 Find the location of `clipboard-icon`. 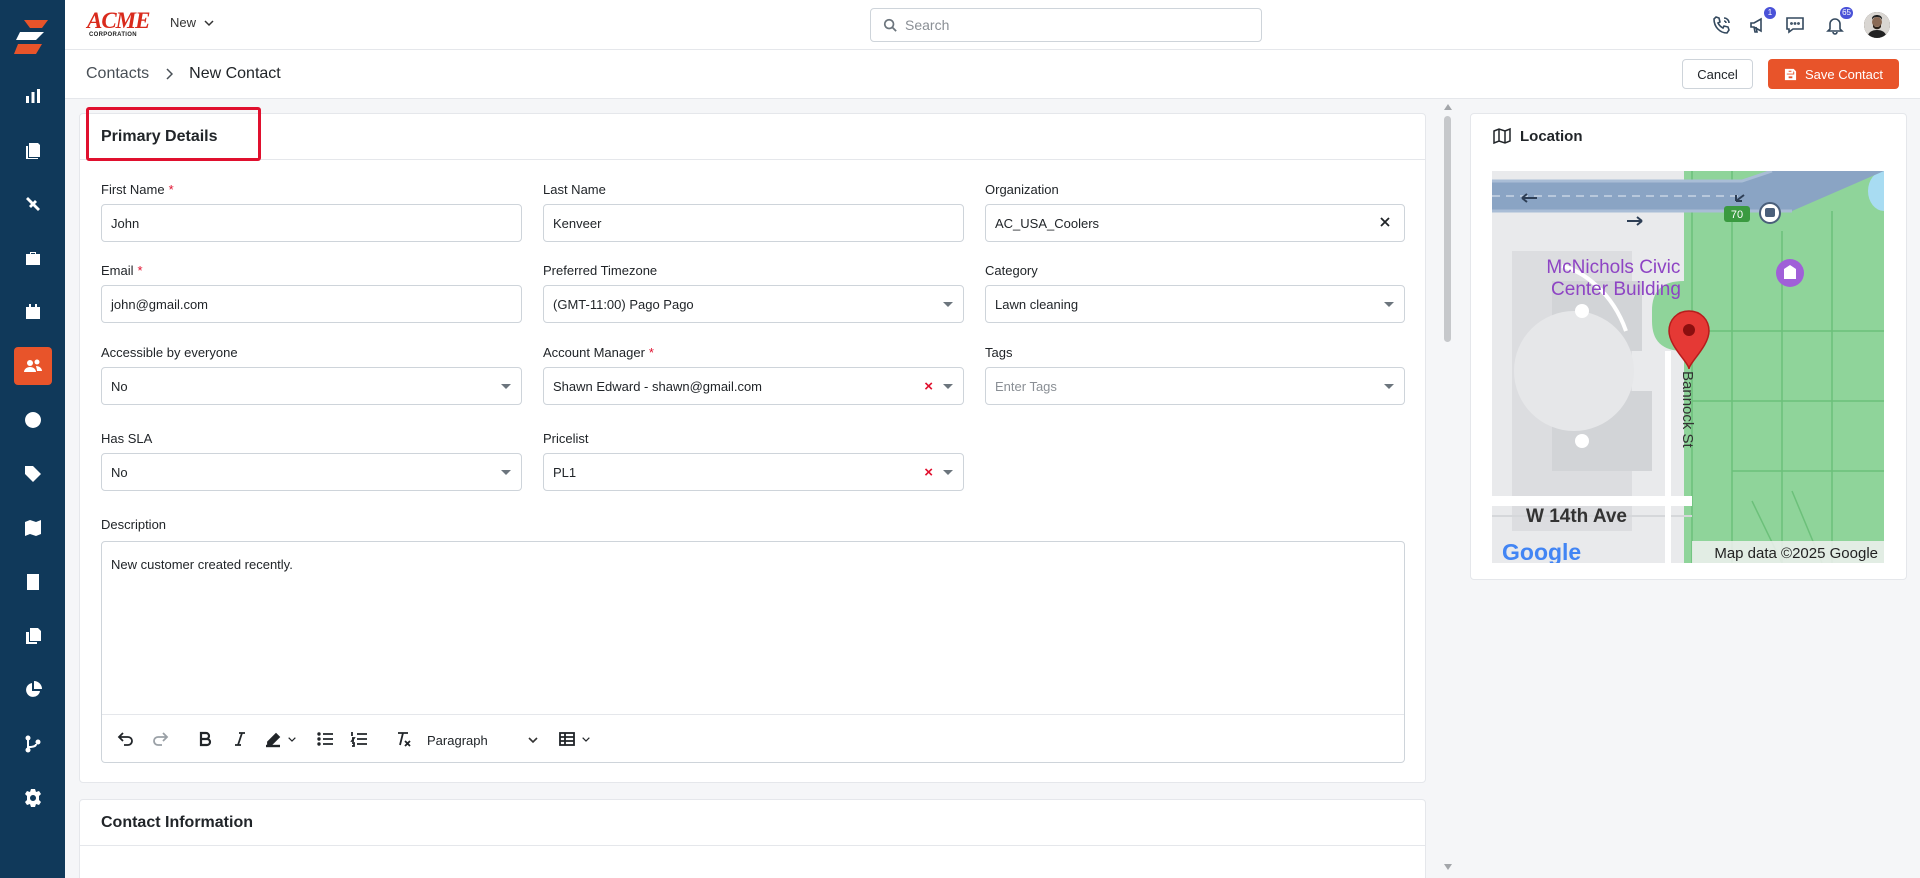

clipboard-icon is located at coordinates (33, 151).